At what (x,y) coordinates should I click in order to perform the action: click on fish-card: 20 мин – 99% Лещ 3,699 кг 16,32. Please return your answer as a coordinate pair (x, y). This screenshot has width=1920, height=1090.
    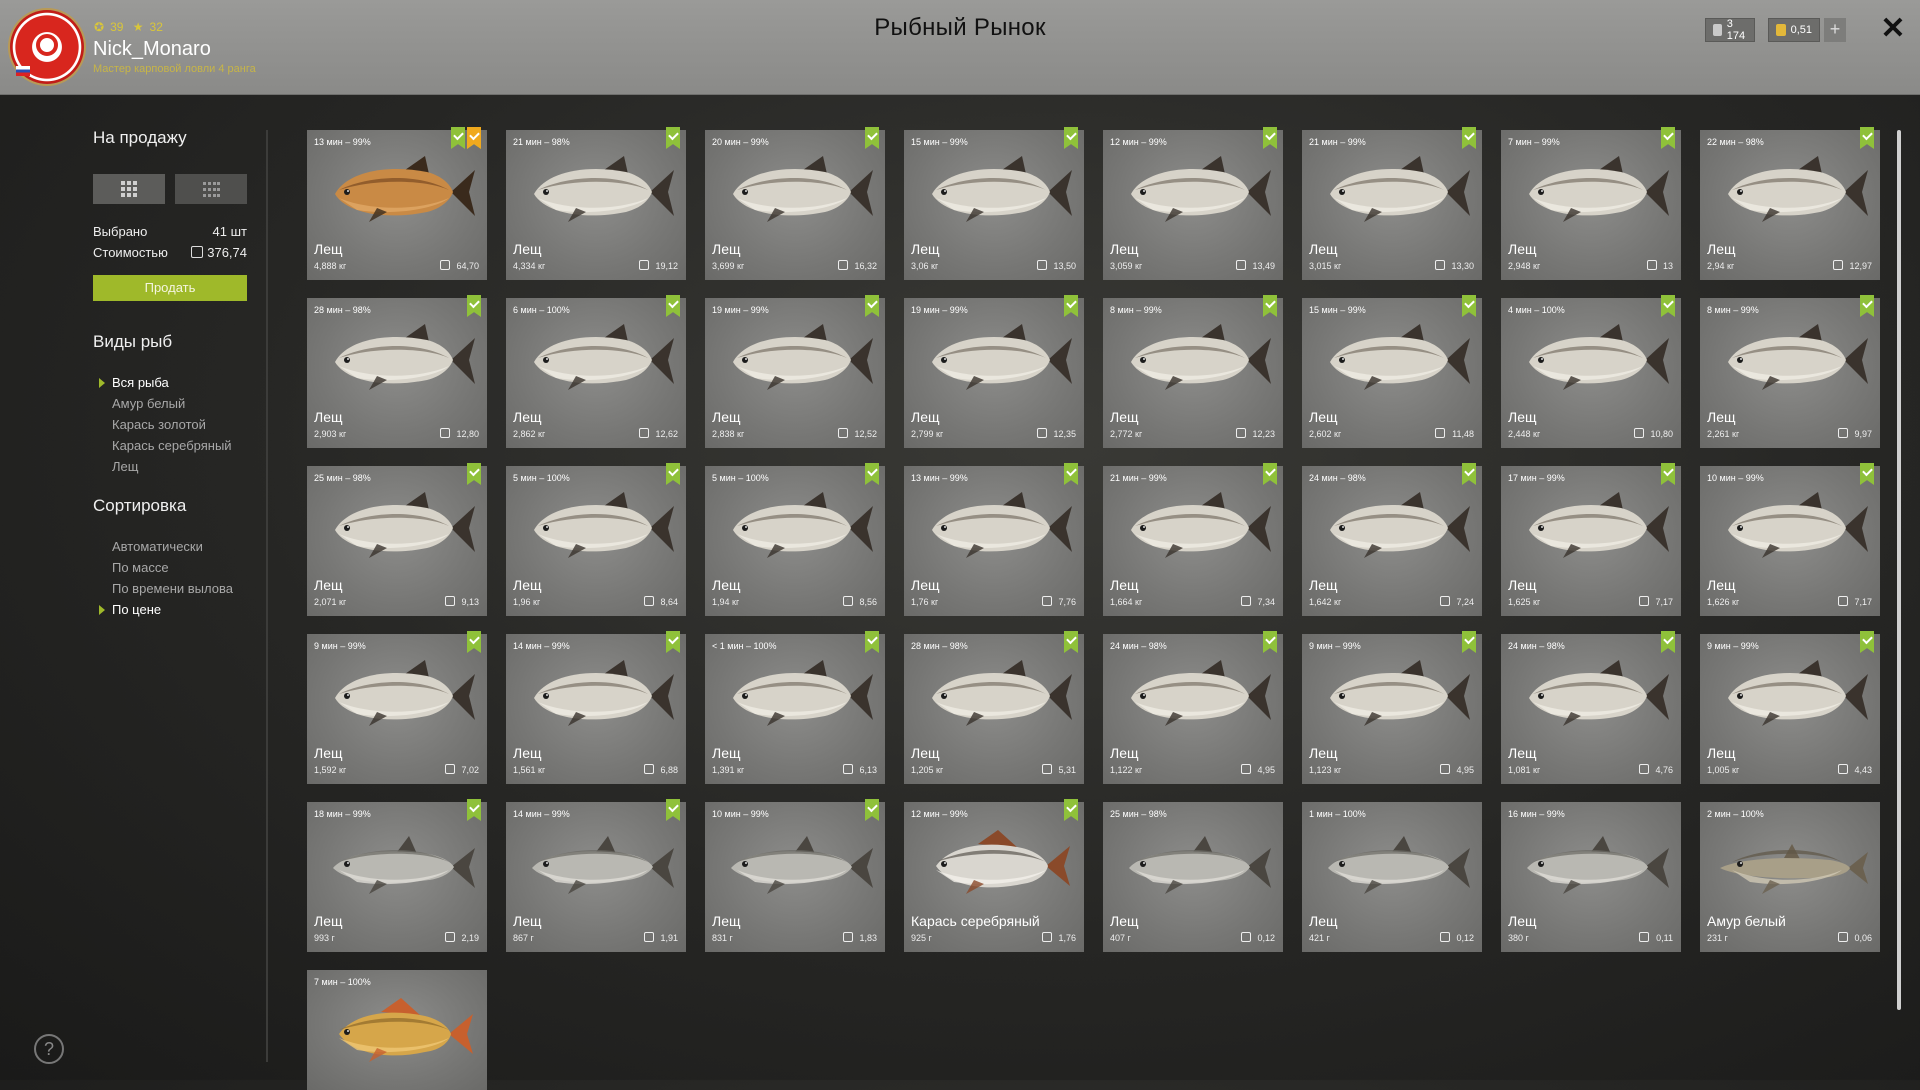
    Looking at the image, I should click on (795, 203).